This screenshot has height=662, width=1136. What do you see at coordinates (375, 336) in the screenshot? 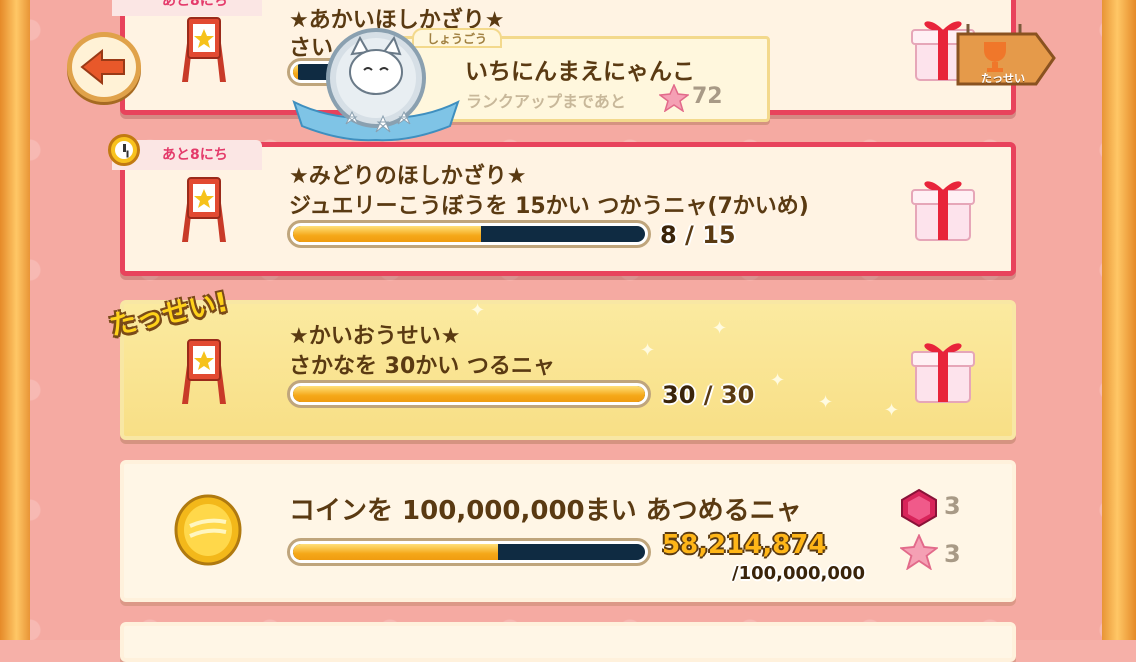
I see `mission-title: ★かいおうせい★` at bounding box center [375, 336].